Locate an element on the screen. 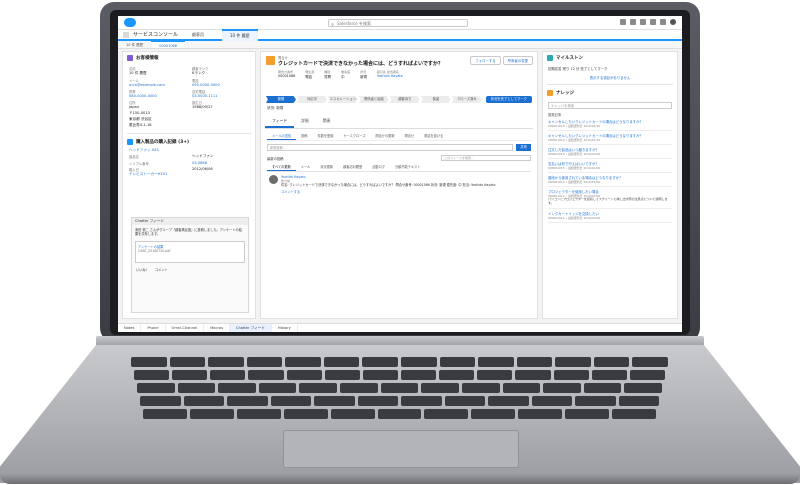 Image resolution: width=800 pixels, height=485 pixels. feed-type: 活動ログ is located at coordinates (378, 167).